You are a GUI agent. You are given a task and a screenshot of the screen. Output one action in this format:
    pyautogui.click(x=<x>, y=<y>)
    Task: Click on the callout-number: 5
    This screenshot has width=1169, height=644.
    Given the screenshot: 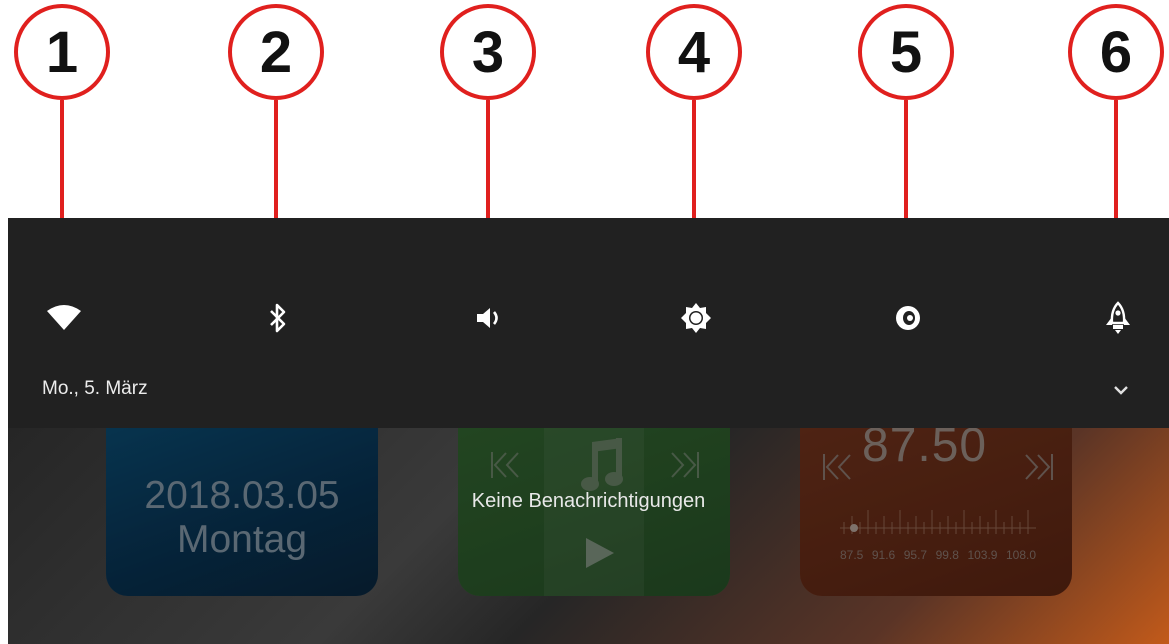 What is the action you would take?
    pyautogui.click(x=906, y=52)
    